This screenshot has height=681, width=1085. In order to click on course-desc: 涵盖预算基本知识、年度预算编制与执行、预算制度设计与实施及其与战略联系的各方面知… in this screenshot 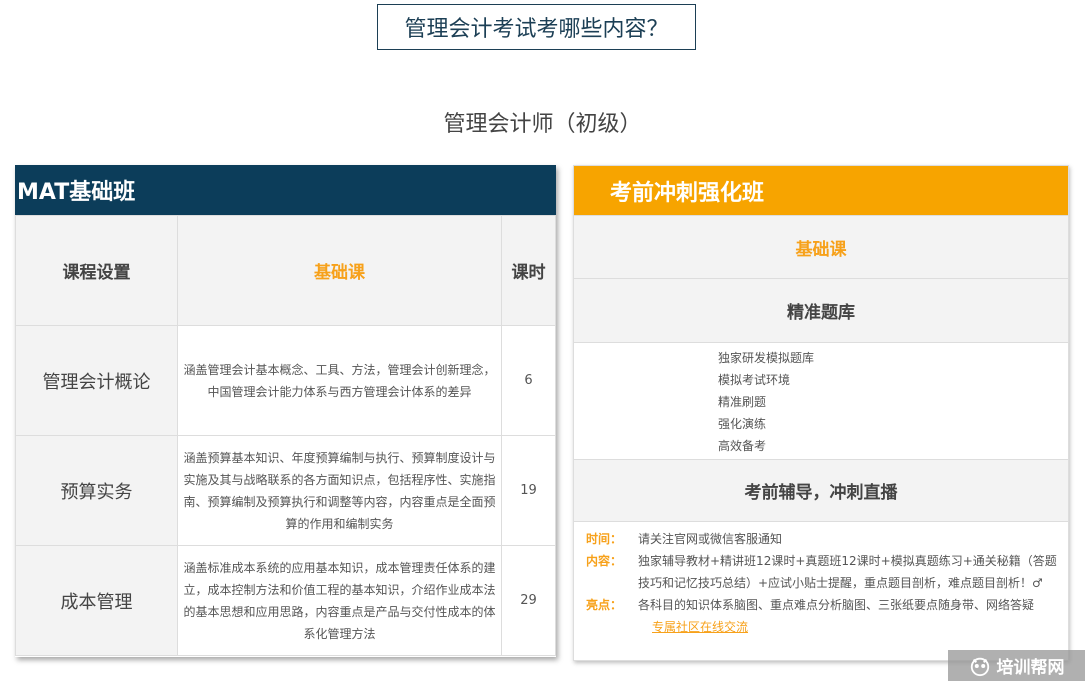, I will do `click(339, 490)`.